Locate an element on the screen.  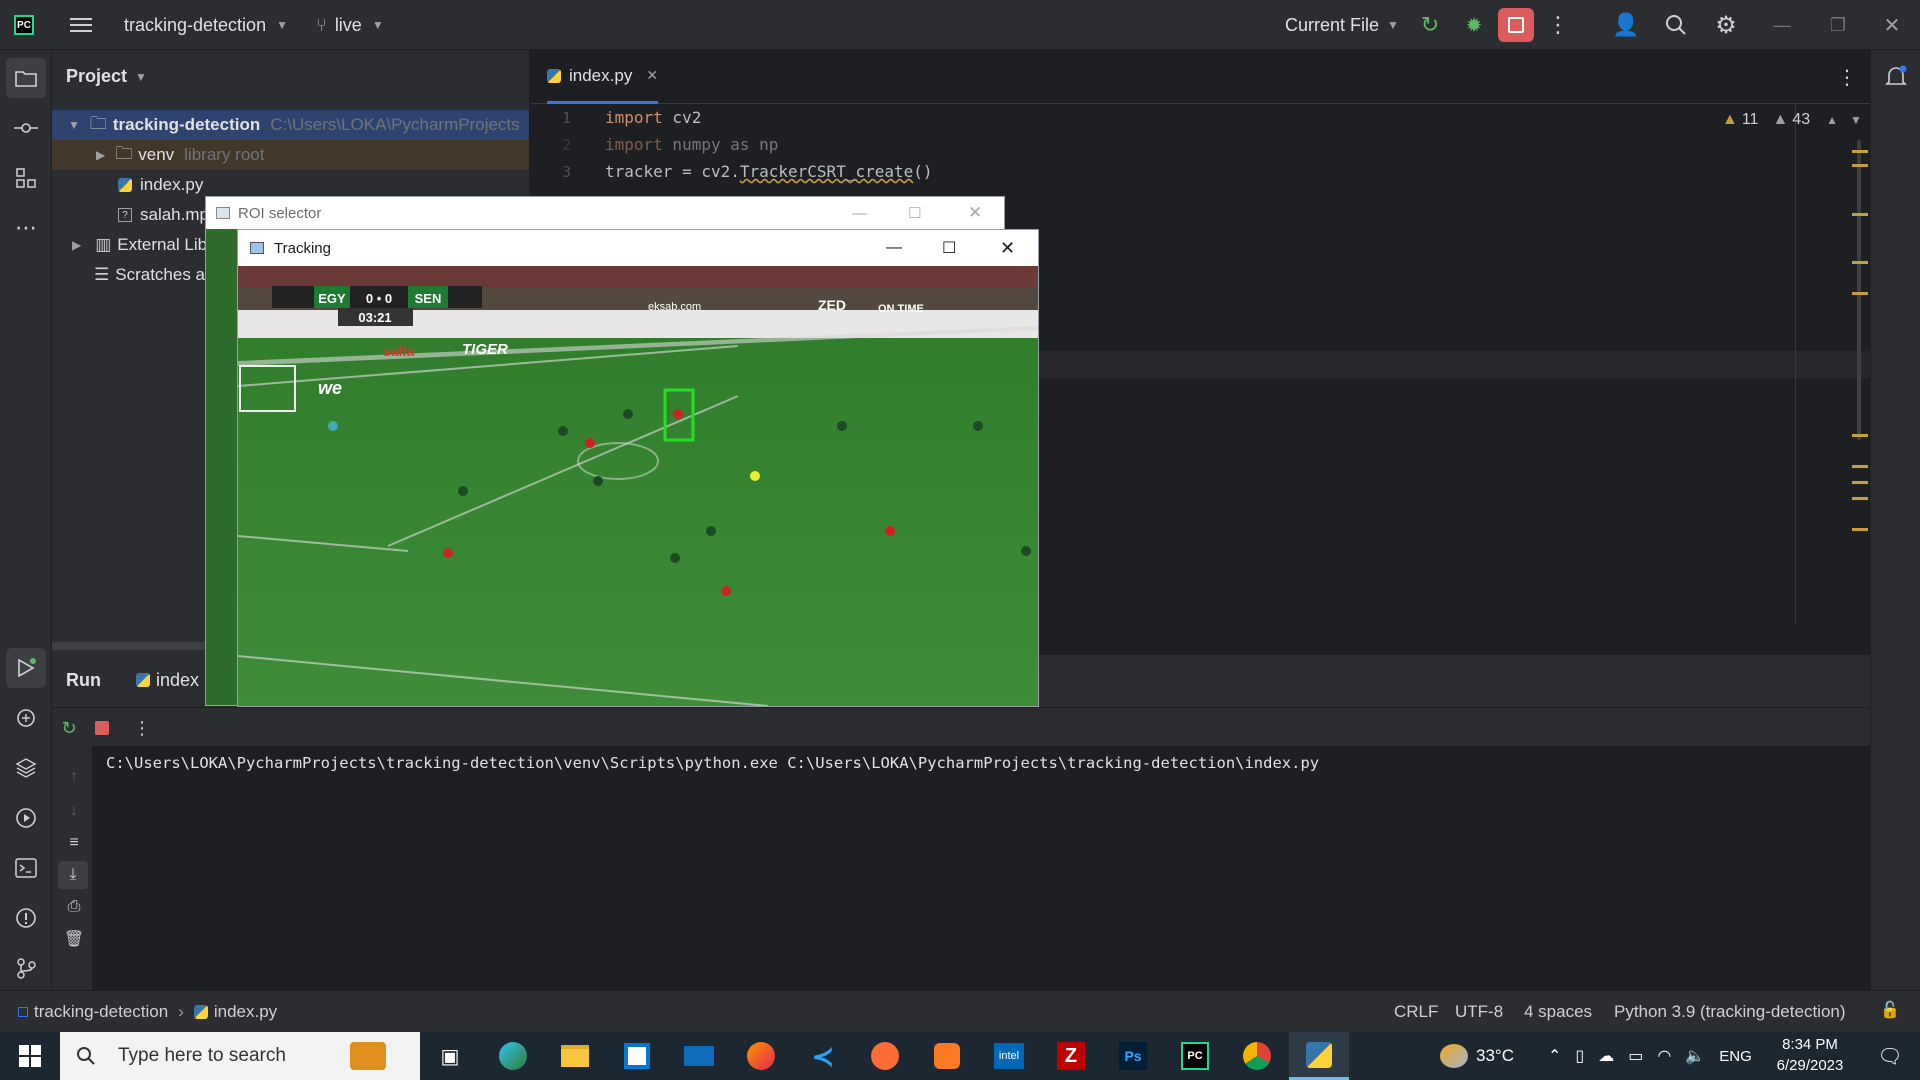
indent-widget: 4 spaces is located at coordinates (1558, 1012).